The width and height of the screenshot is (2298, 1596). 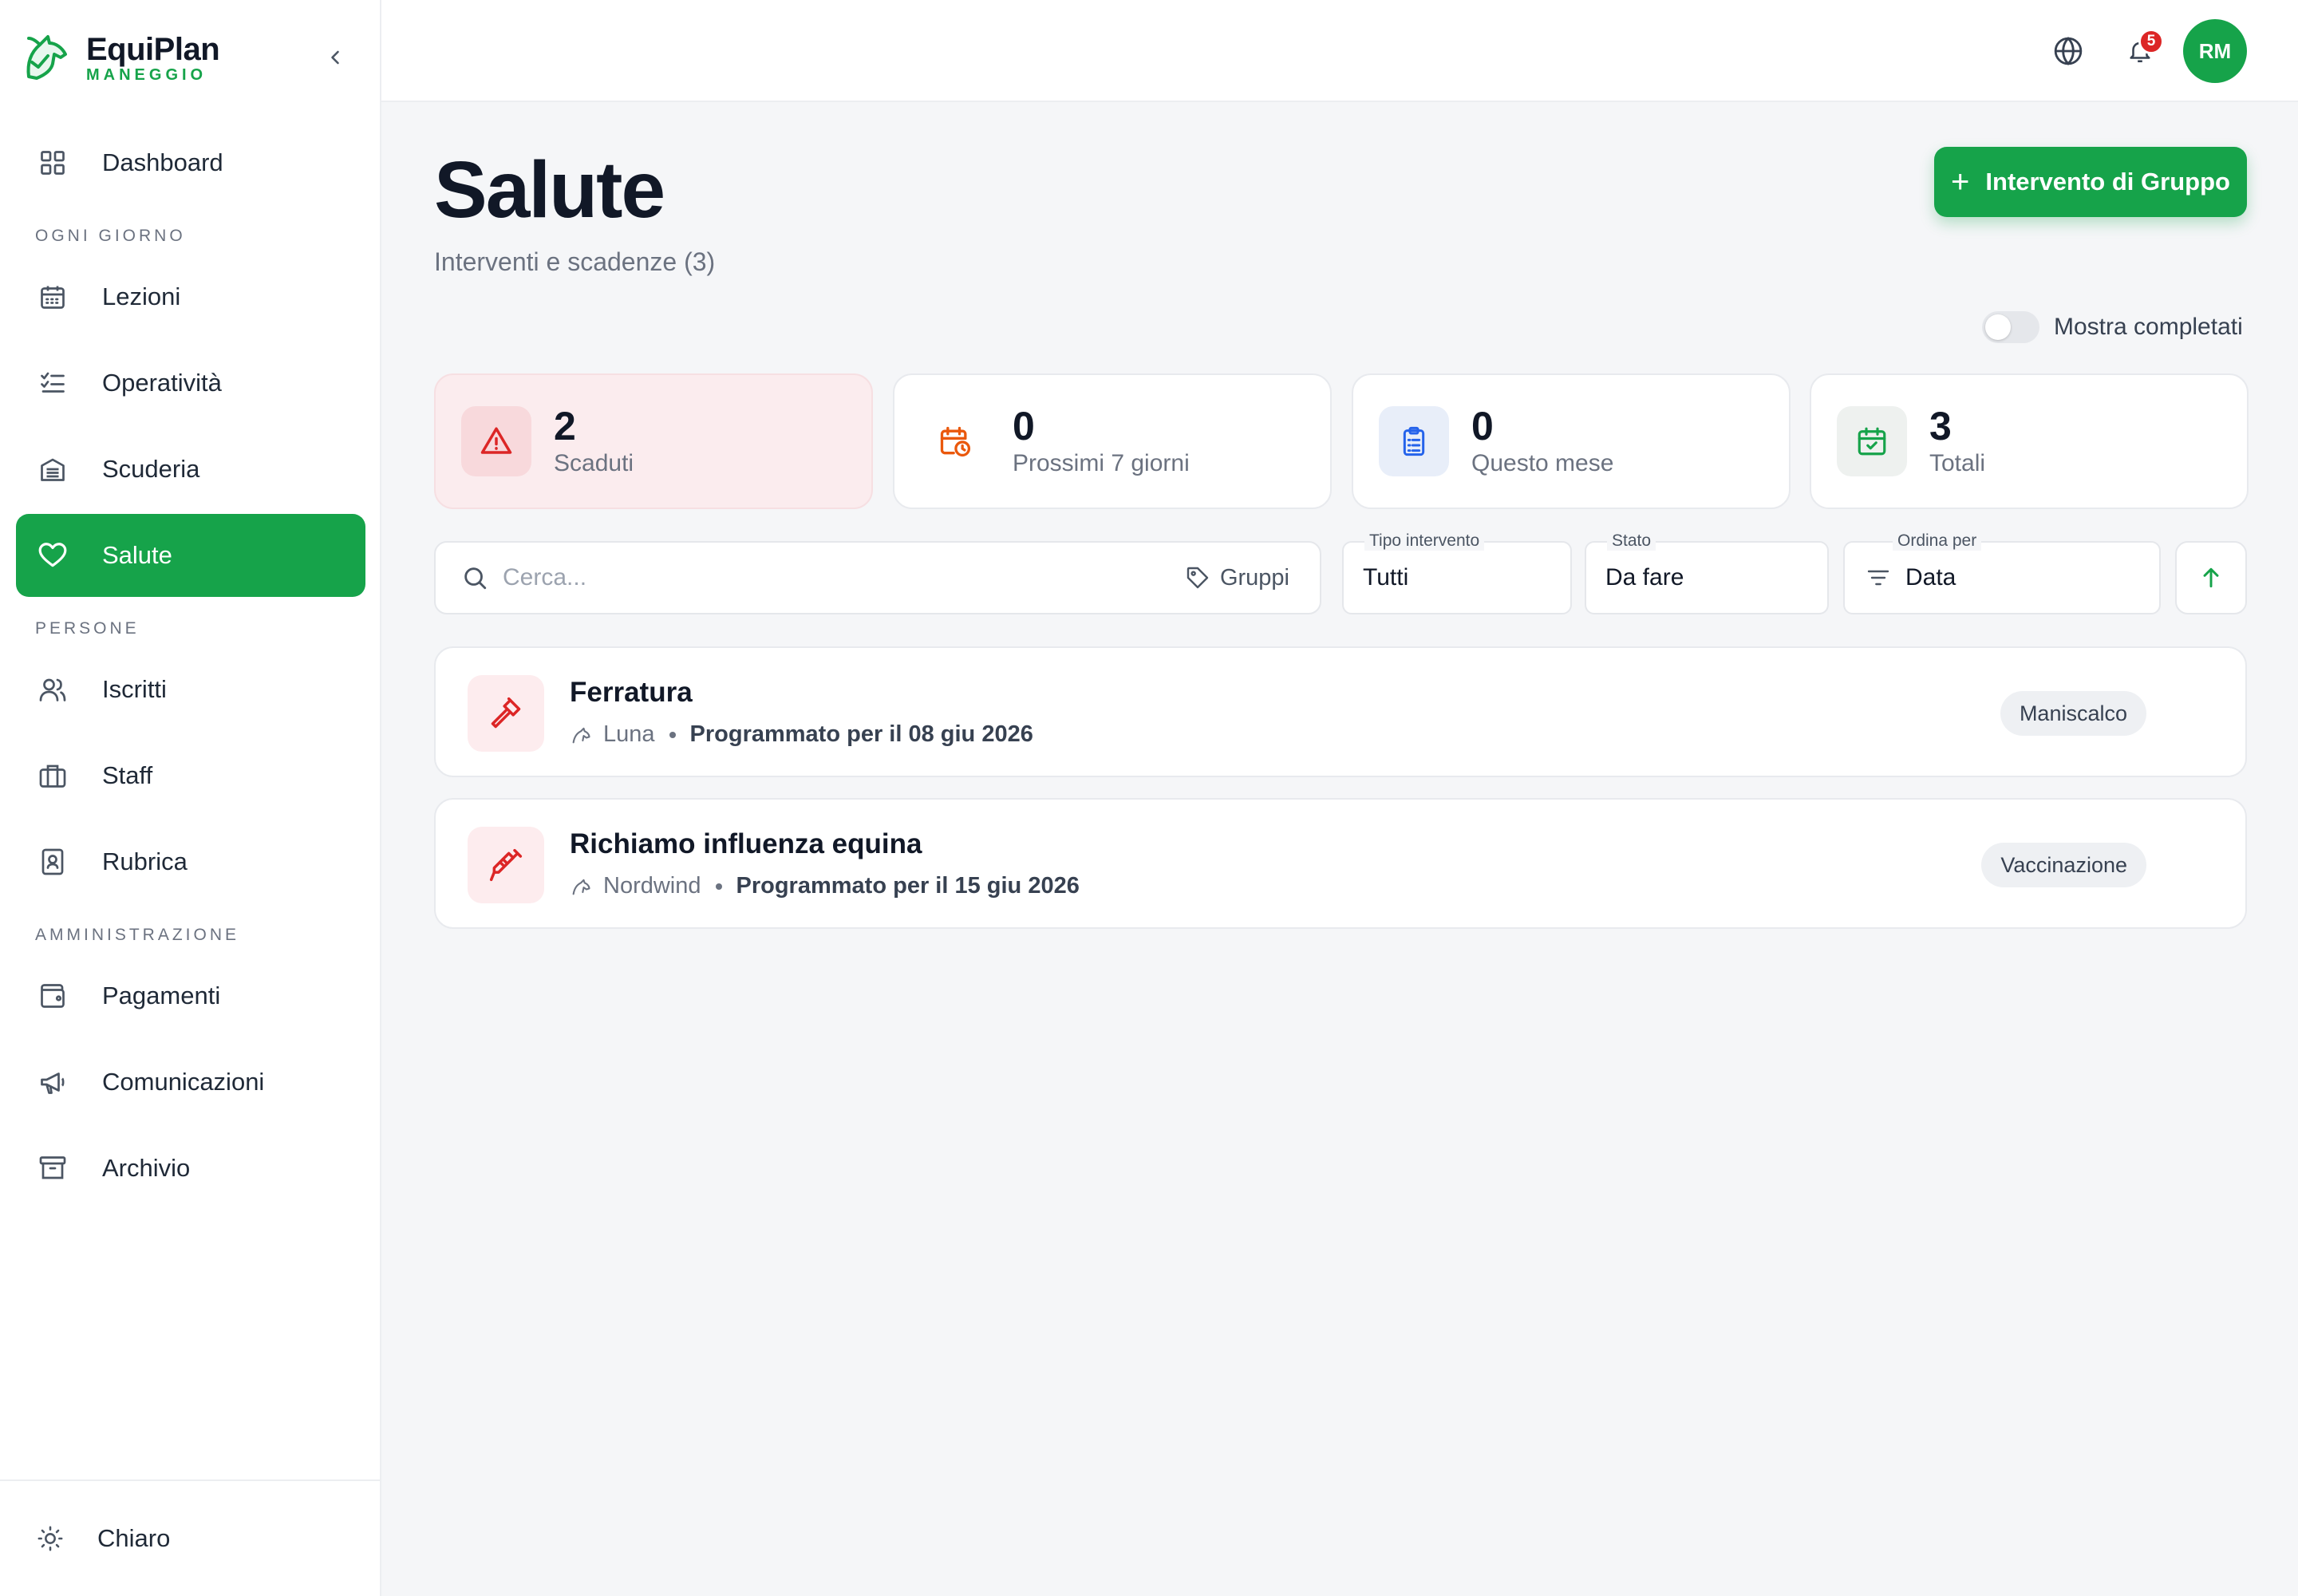 I want to click on sidebar-item-iscritti: Iscritti, so click(x=191, y=689).